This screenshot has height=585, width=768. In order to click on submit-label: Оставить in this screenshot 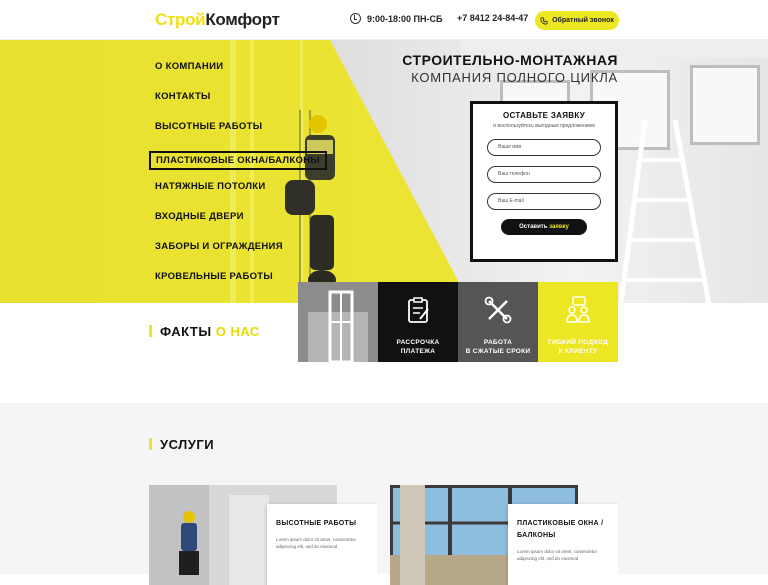, I will do `click(533, 227)`.